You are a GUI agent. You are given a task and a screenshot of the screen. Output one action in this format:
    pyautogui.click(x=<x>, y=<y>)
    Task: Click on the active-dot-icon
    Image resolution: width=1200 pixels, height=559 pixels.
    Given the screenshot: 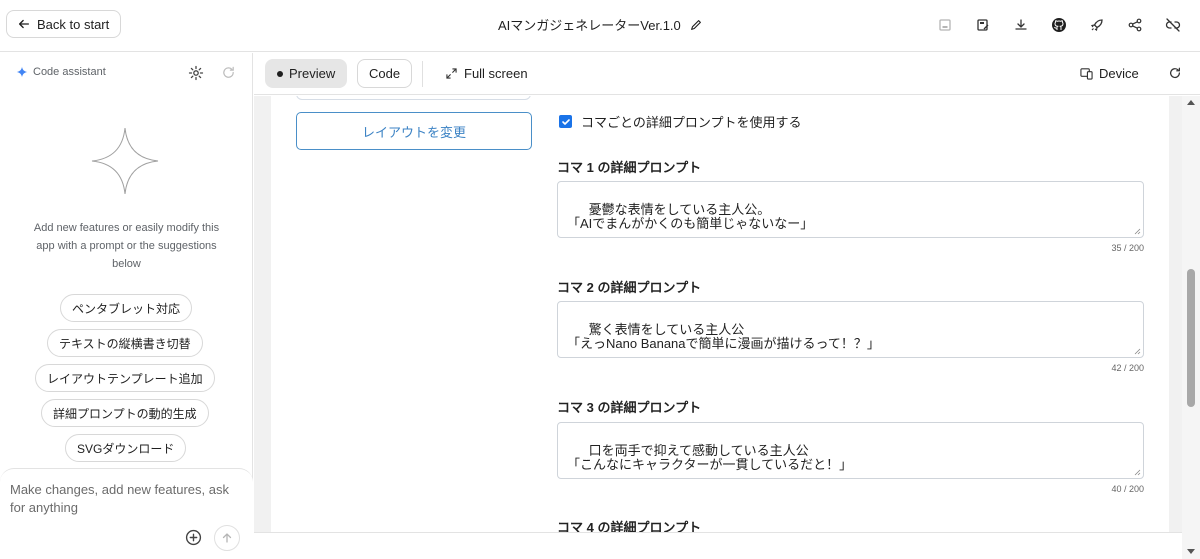 What is the action you would take?
    pyautogui.click(x=280, y=73)
    